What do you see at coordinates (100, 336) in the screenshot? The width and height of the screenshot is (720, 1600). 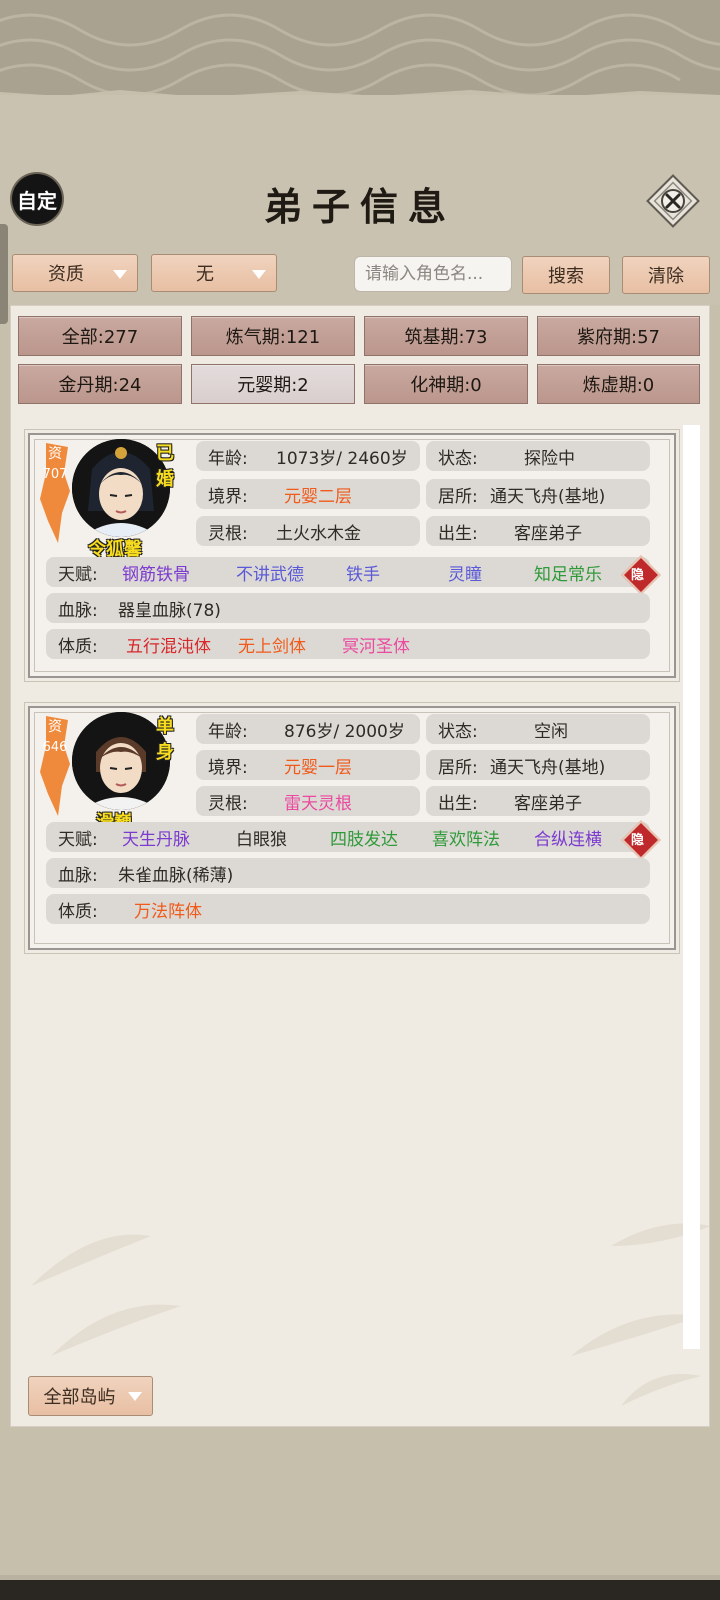 I see `stat-all: 全部:277` at bounding box center [100, 336].